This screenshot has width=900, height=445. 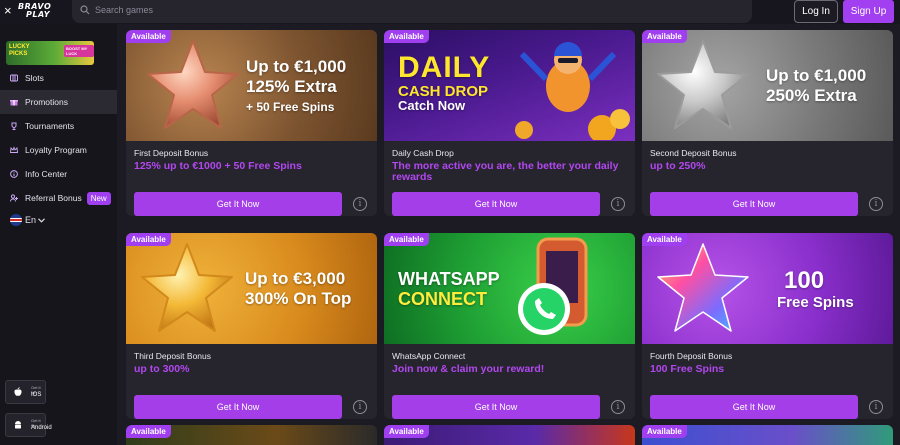 What do you see at coordinates (509, 288) in the screenshot?
I see `promo-banner: WHATSAPP CONNECT Available` at bounding box center [509, 288].